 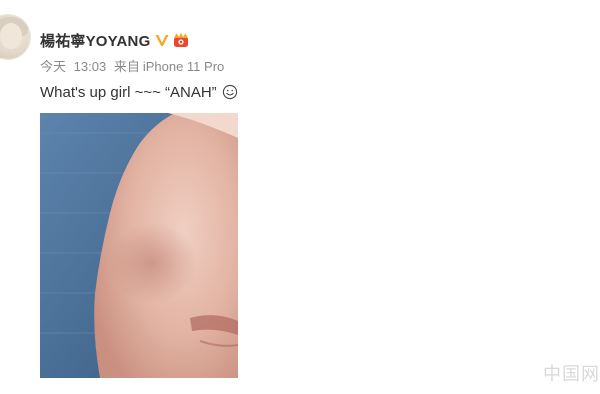 What do you see at coordinates (181, 40) in the screenshot?
I see `vip-member-icon` at bounding box center [181, 40].